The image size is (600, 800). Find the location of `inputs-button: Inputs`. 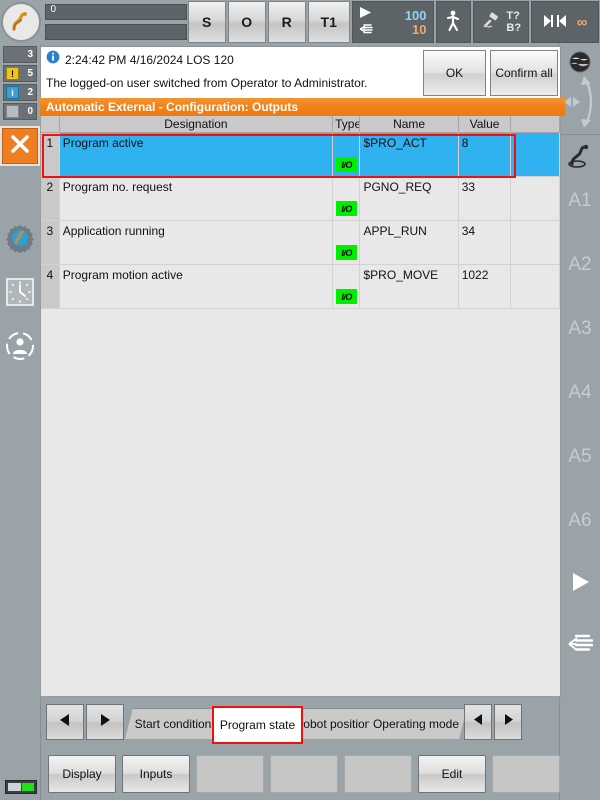

inputs-button: Inputs is located at coordinates (156, 774).